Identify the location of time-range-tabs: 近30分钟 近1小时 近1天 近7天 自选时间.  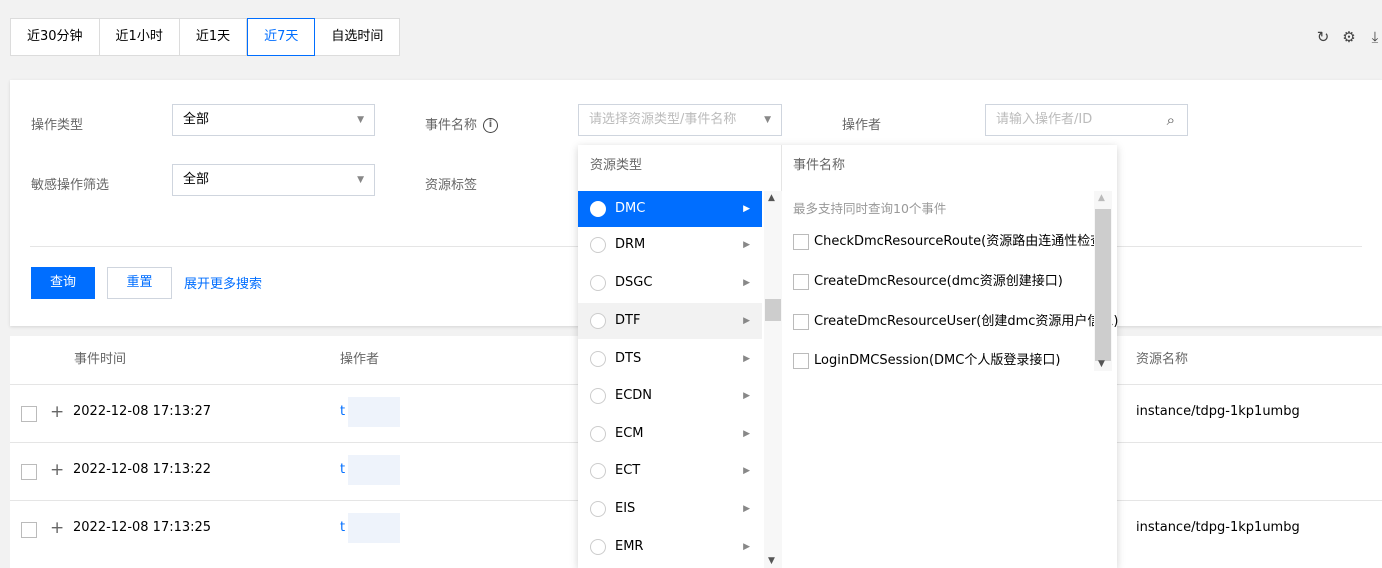
(205, 37).